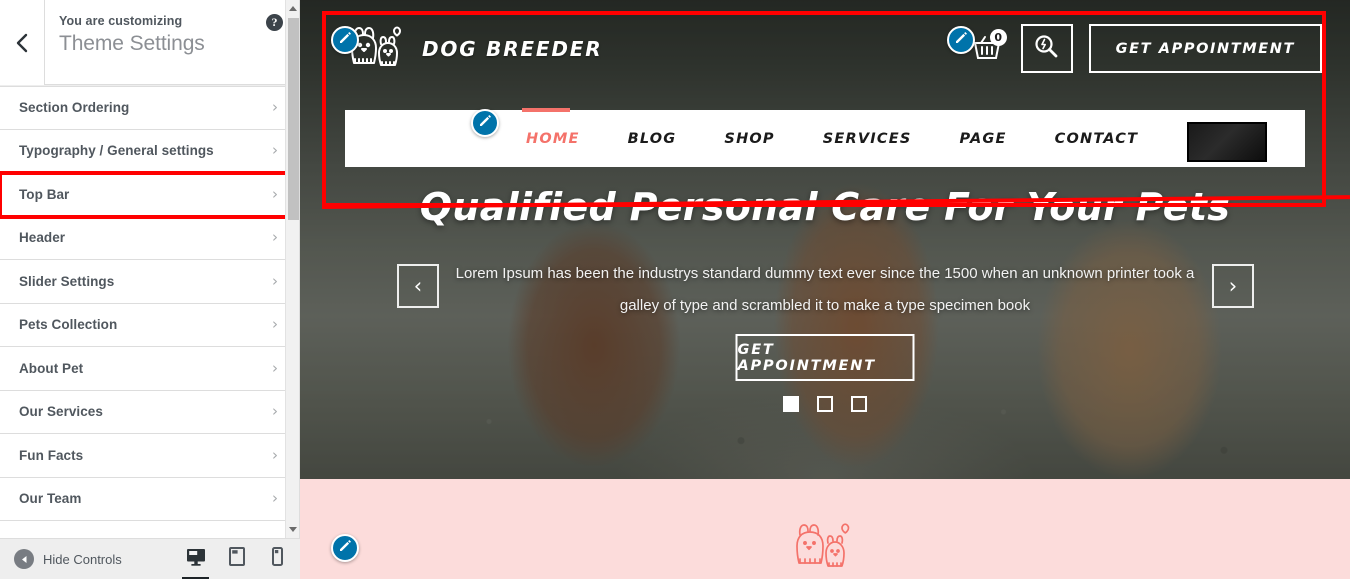 The image size is (1350, 579). Describe the element at coordinates (146, 499) in the screenshot. I see `sidebar-item-our-team: Our Team ›` at that location.